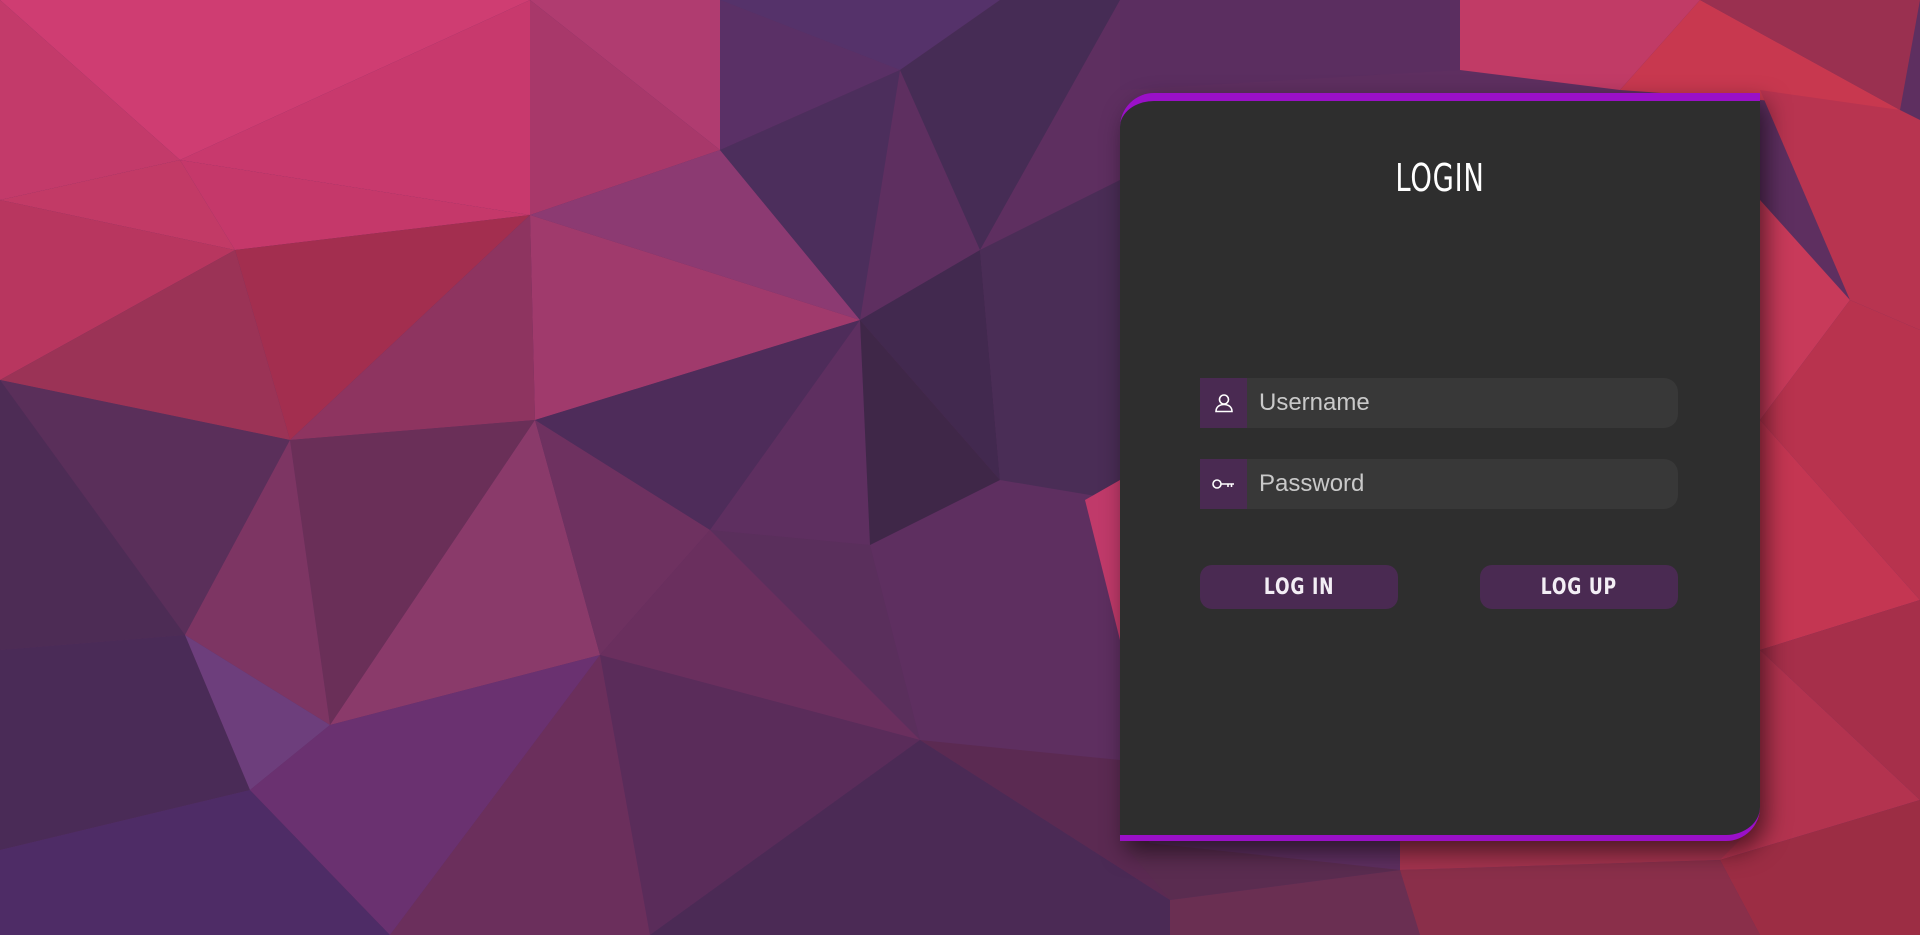  I want to click on log-in-button: LOG IN, so click(1299, 587).